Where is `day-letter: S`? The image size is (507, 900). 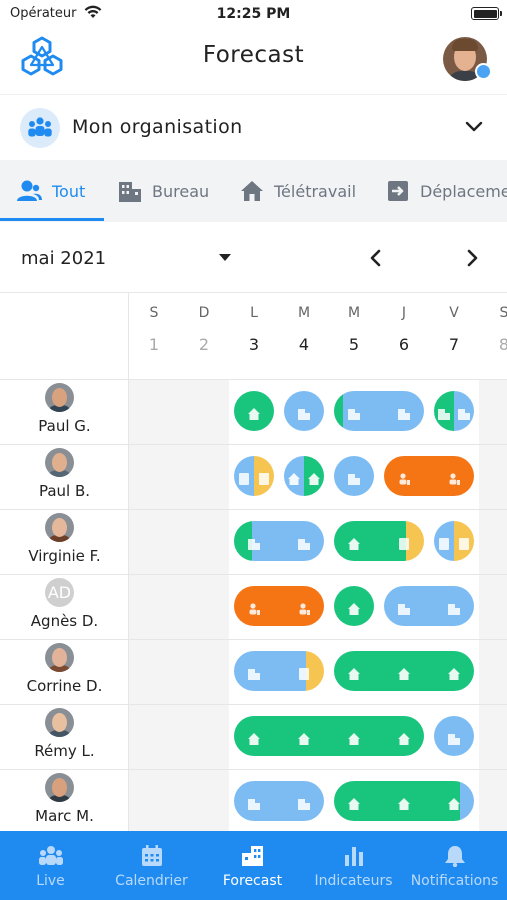 day-letter: S is located at coordinates (493, 313).